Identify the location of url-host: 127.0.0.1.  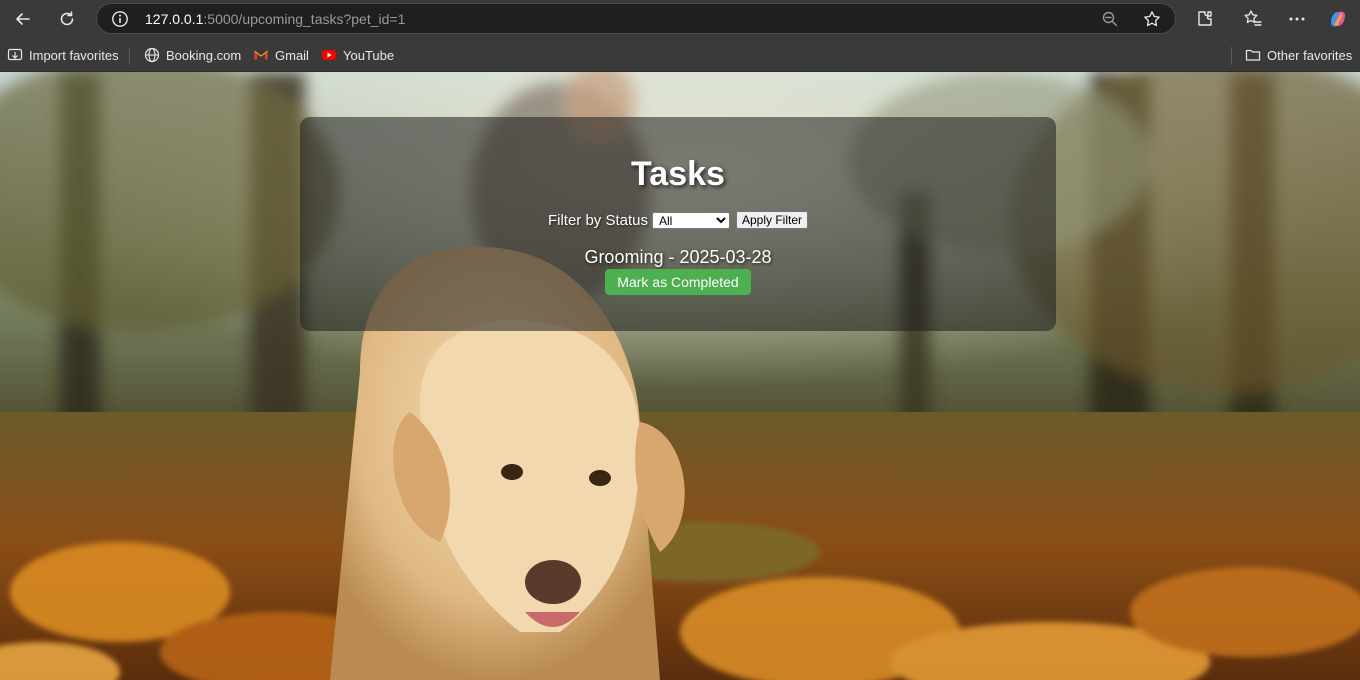
(174, 19).